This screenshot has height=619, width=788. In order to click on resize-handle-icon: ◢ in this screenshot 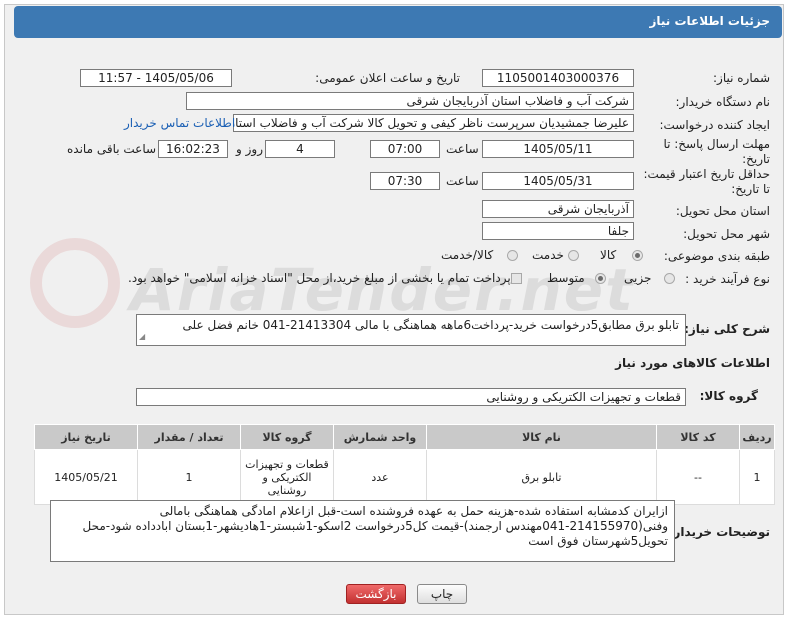, I will do `click(142, 336)`.